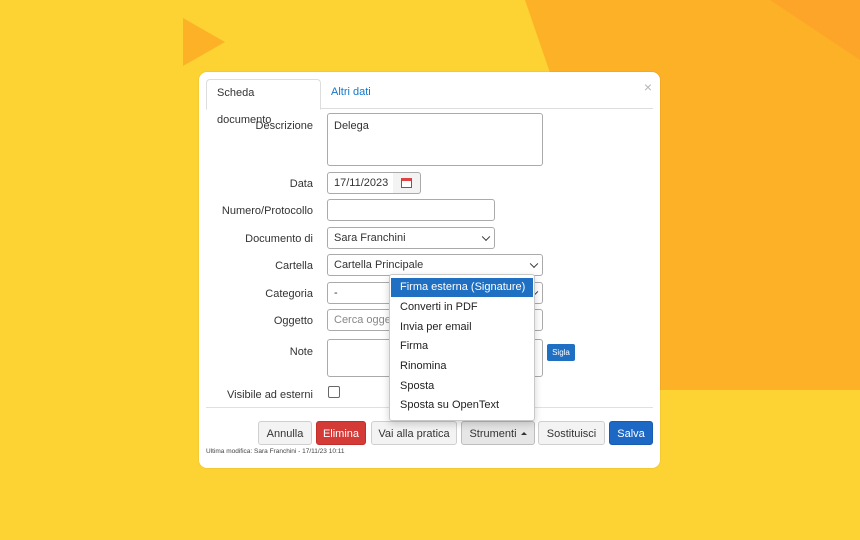 The height and width of the screenshot is (540, 860). I want to click on annulla-button: Annulla, so click(285, 433).